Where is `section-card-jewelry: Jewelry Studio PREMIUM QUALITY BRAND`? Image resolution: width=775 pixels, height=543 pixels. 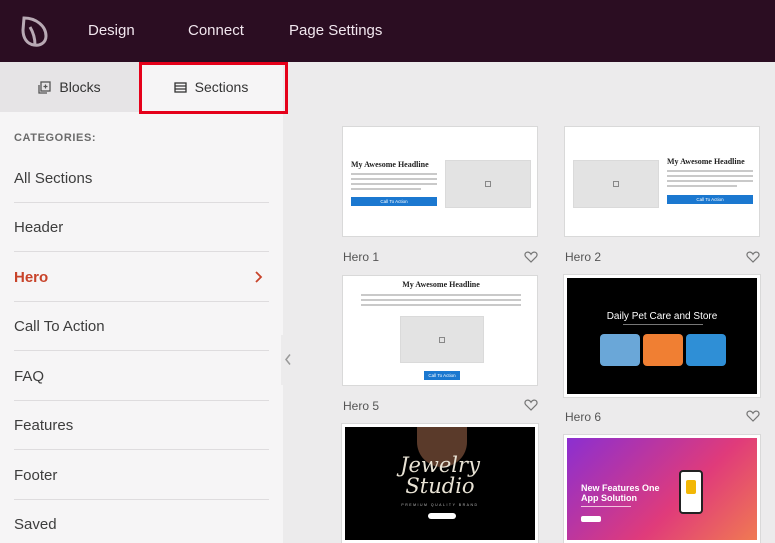
section-card-jewelry: Jewelry Studio PREMIUM QUALITY BRAND is located at coordinates (440, 483).